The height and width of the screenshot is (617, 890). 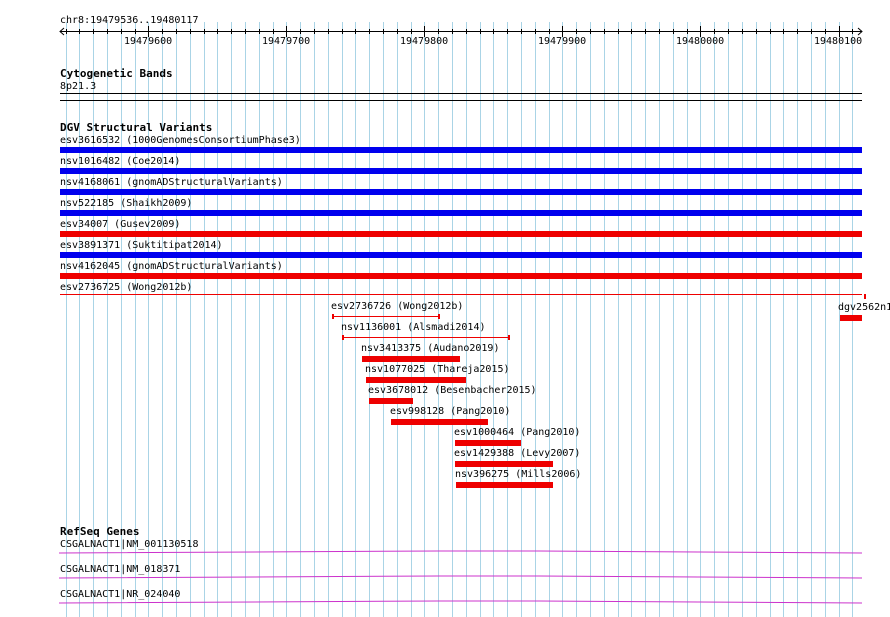 I want to click on dgv-variant-label: nsv4168061 (gnomADStructuralVariants), so click(x=171, y=182).